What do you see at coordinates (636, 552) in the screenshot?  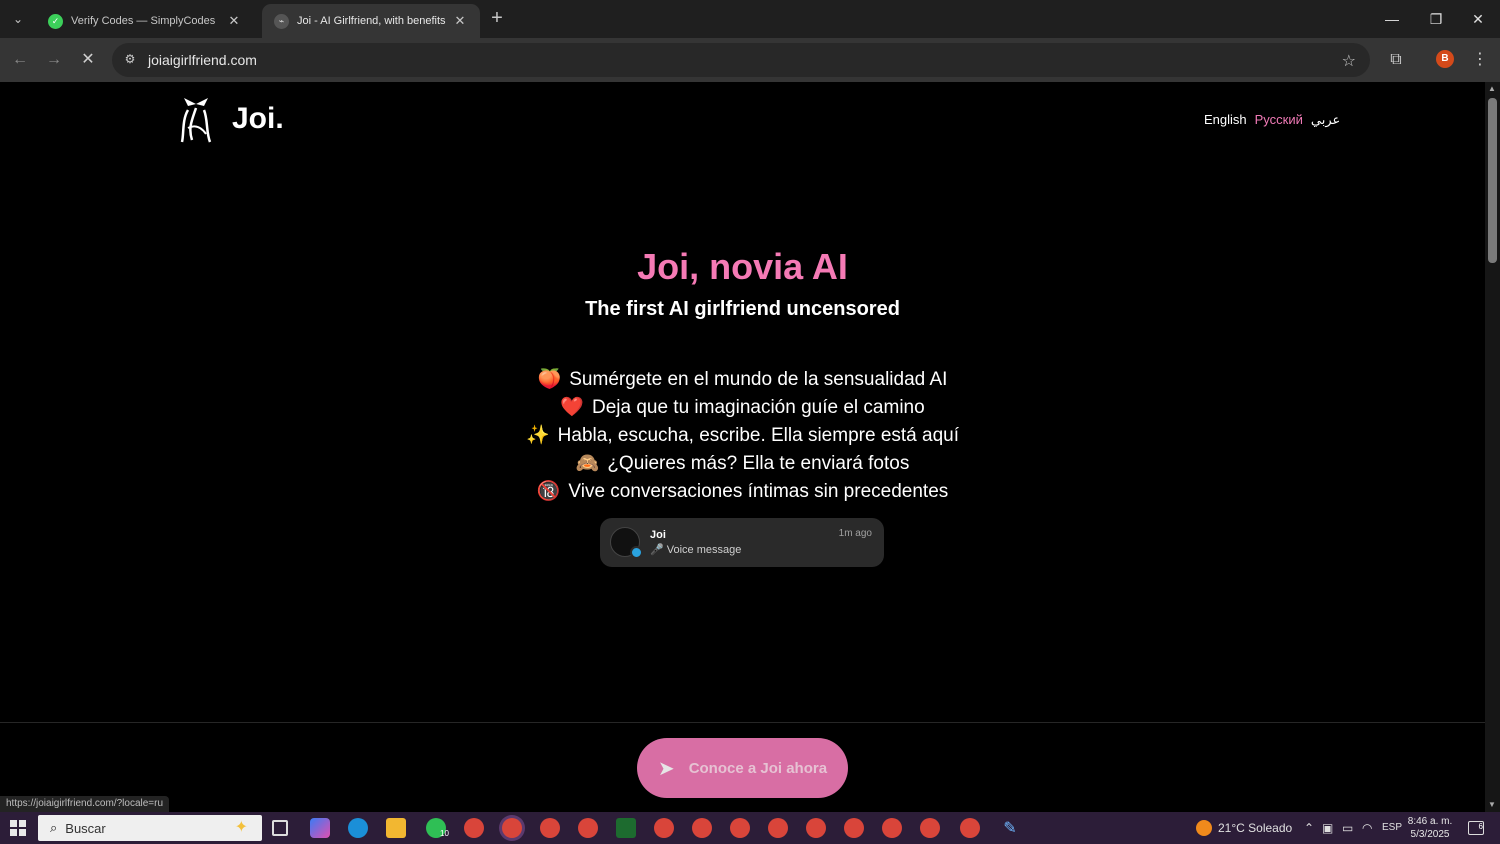 I see `telegram-badge-icon` at bounding box center [636, 552].